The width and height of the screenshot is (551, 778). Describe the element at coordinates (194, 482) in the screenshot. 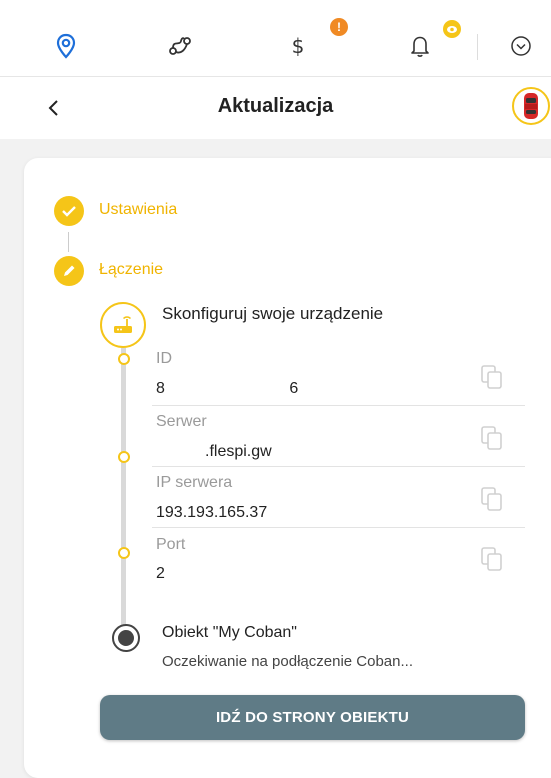

I see `field-label-server-ip: IP serwera` at that location.